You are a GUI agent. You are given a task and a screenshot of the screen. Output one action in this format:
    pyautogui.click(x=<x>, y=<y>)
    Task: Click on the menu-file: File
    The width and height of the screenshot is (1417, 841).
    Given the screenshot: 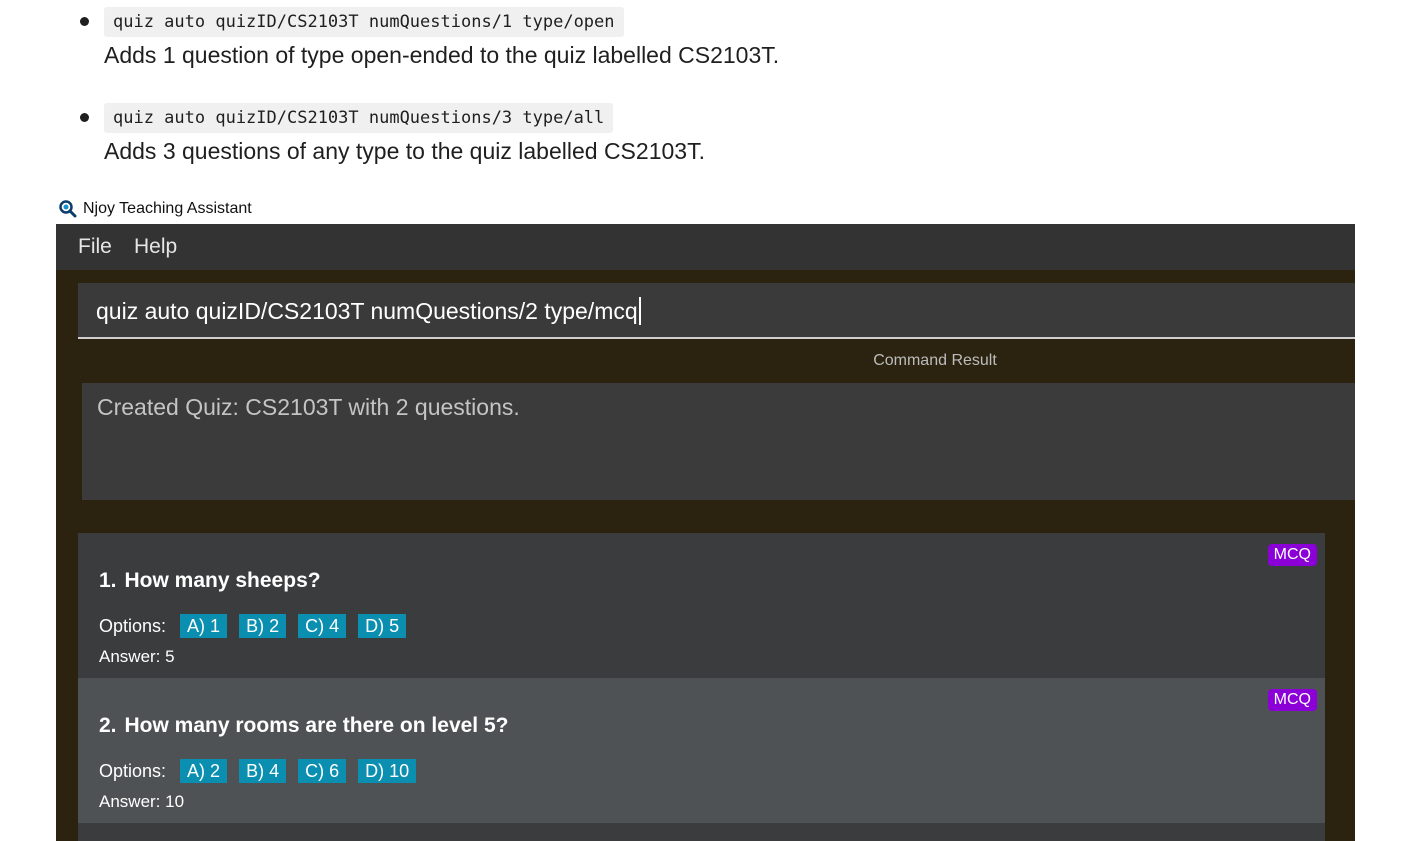 What is the action you would take?
    pyautogui.click(x=95, y=247)
    